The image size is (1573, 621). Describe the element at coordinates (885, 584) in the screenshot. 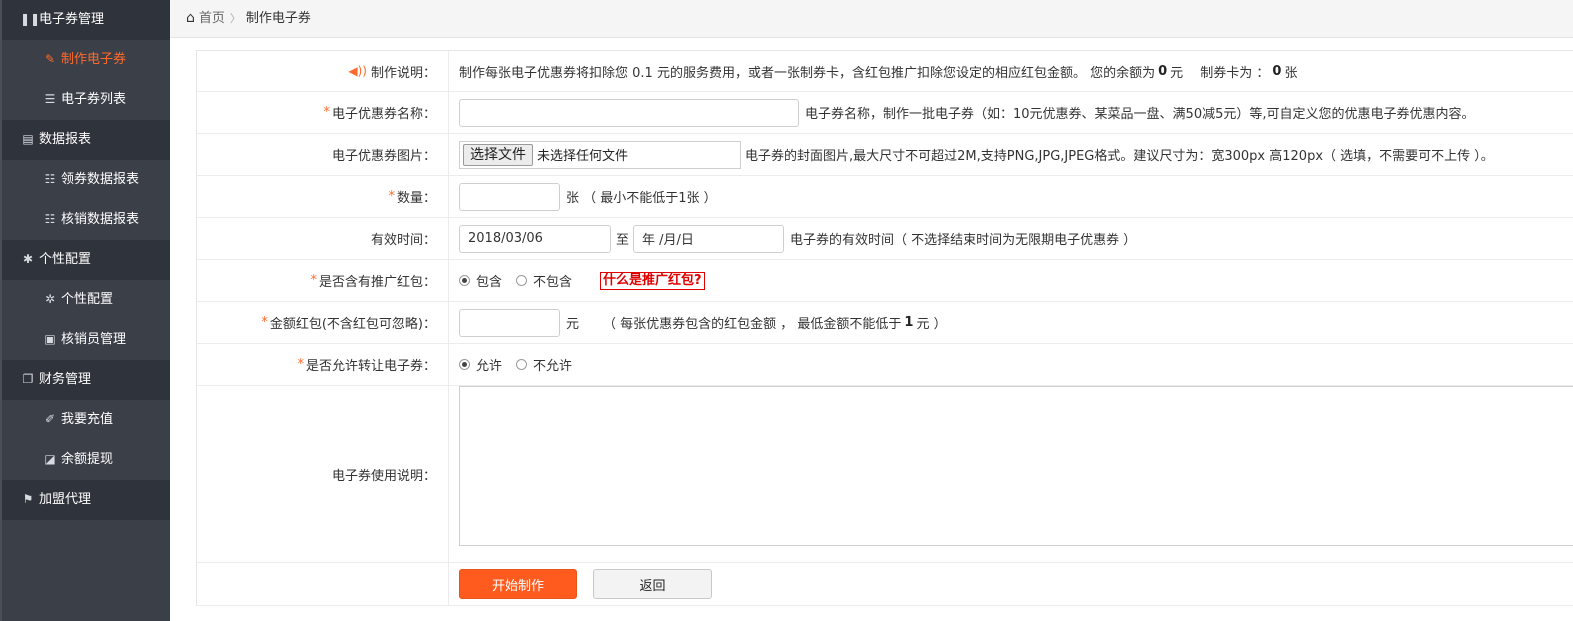

I see `form-row-actions: 开始制作 返回` at that location.